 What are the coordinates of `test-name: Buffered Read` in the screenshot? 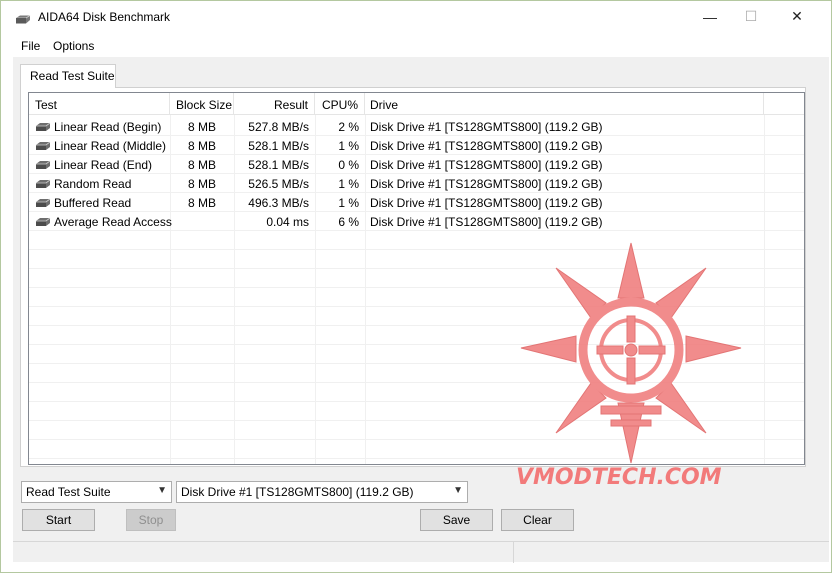 It's located at (93, 203).